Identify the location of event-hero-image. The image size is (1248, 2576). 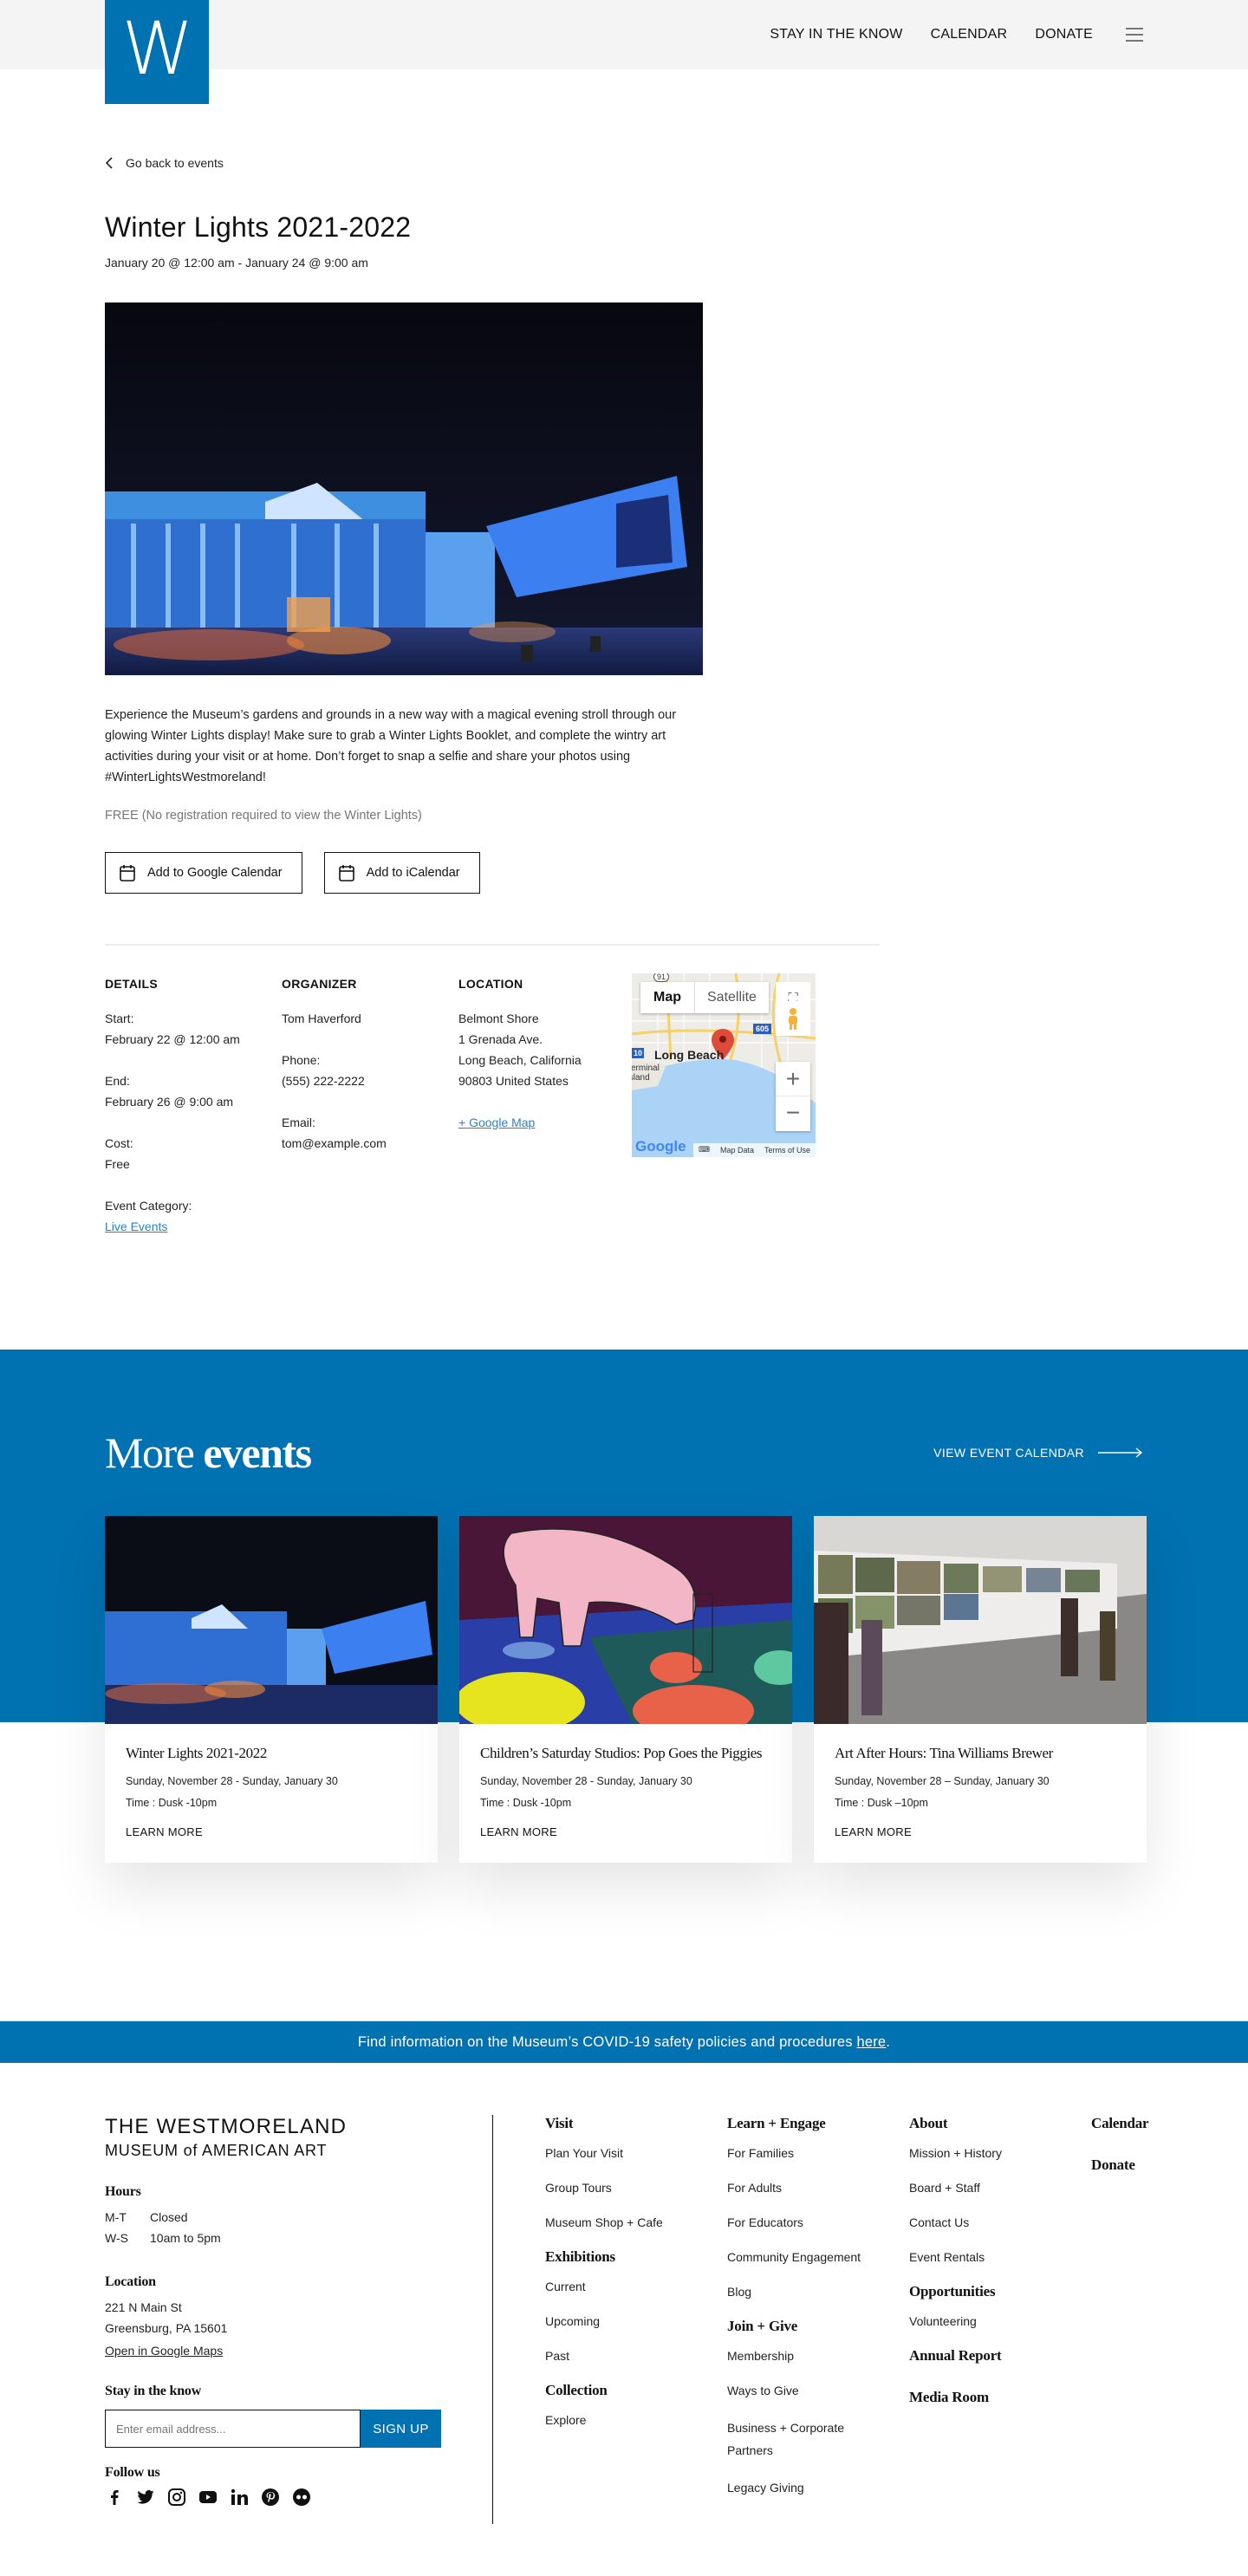
(404, 488).